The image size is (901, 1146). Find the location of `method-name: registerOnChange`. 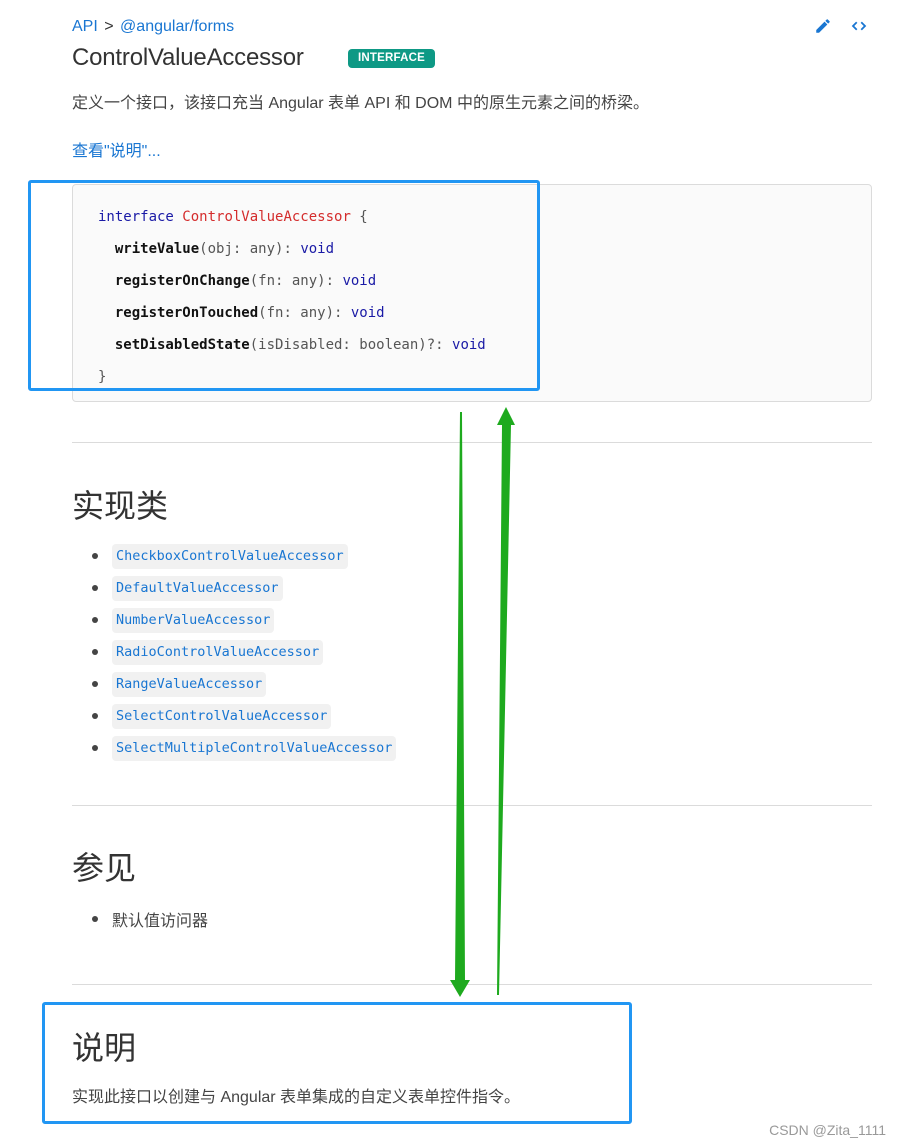

method-name: registerOnChange is located at coordinates (182, 281).